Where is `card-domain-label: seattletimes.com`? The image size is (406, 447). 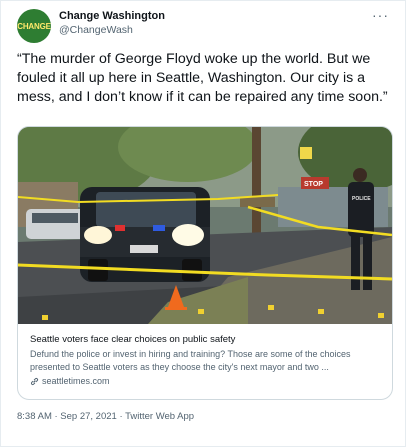 card-domain-label: seattletimes.com is located at coordinates (76, 381).